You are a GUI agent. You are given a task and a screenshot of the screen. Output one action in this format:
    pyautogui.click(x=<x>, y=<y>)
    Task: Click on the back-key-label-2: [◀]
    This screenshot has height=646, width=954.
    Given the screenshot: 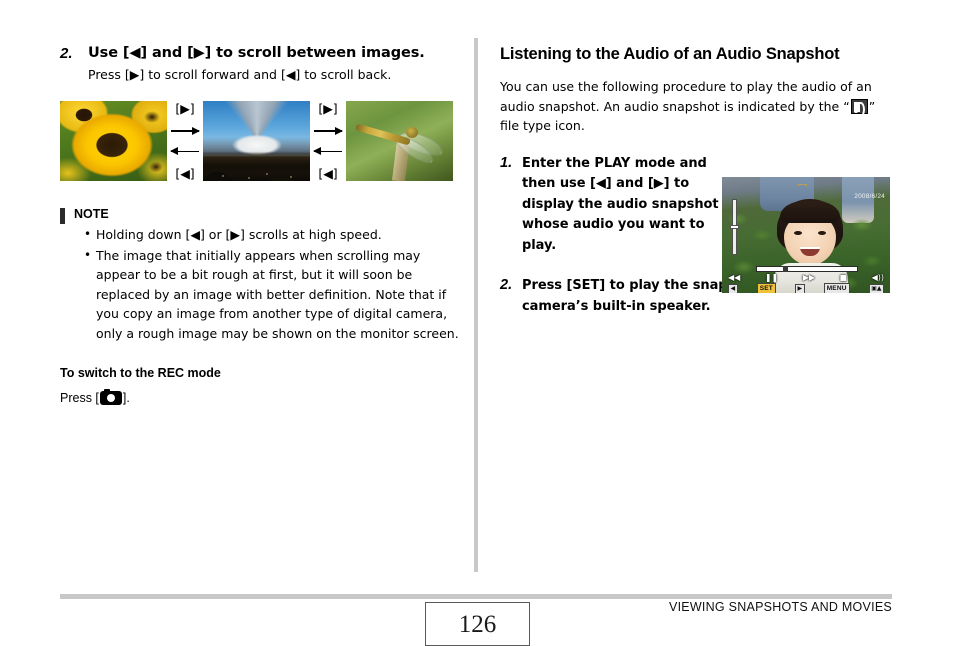 What is the action you would take?
    pyautogui.click(x=328, y=173)
    